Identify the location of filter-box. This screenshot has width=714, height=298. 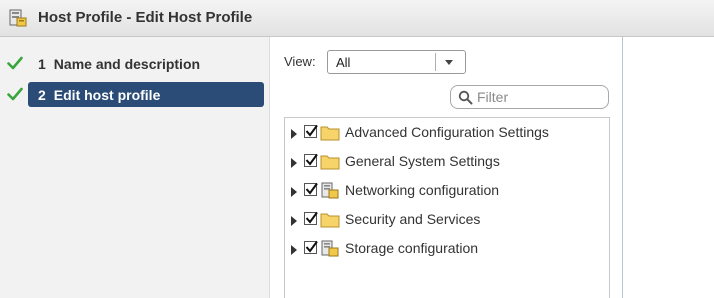
(529, 97).